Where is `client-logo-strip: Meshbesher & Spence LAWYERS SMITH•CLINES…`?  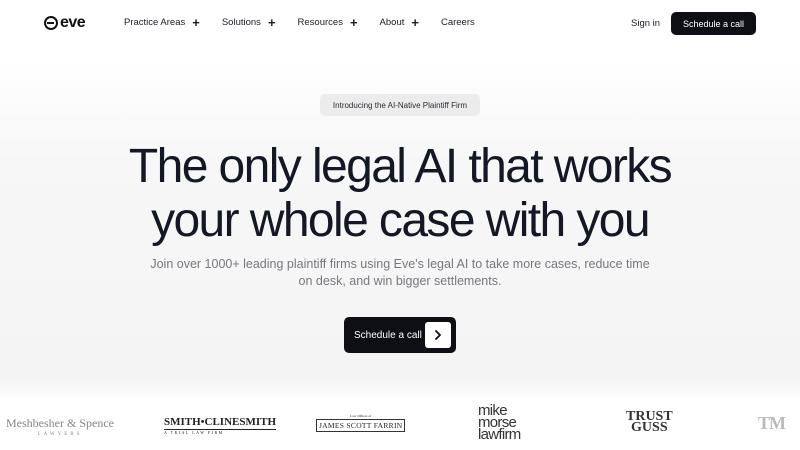
client-logo-strip: Meshbesher & Spence LAWYERS SMITH•CLINES… is located at coordinates (400, 425).